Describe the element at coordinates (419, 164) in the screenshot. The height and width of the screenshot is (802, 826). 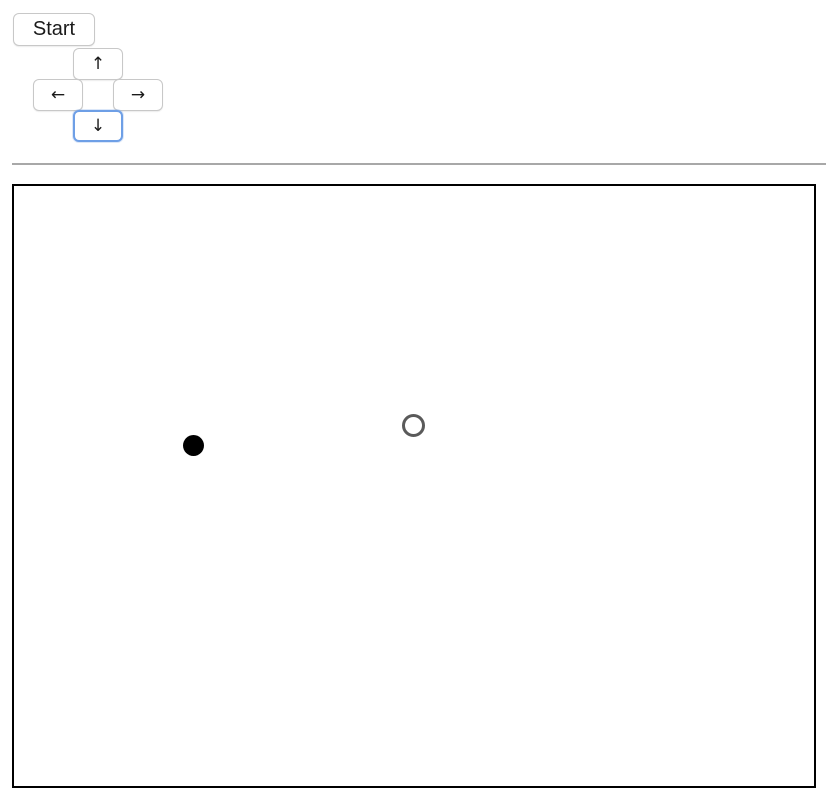
I see `horizontal-divider` at that location.